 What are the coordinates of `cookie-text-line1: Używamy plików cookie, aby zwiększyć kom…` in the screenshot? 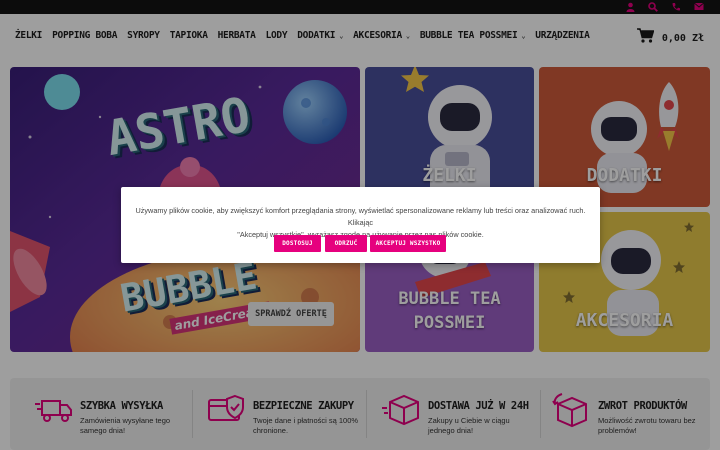 It's located at (360, 216).